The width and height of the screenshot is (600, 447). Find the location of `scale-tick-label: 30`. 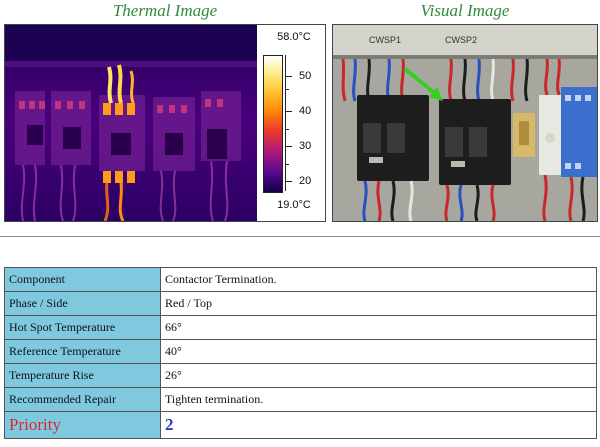

scale-tick-label: 30 is located at coordinates (305, 146).